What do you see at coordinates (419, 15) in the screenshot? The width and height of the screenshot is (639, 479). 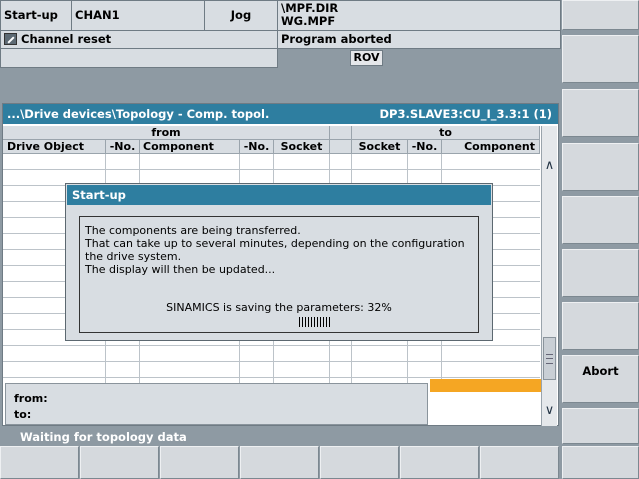 I see `program-path-cell: \MPF.DIR WG.MPF` at bounding box center [419, 15].